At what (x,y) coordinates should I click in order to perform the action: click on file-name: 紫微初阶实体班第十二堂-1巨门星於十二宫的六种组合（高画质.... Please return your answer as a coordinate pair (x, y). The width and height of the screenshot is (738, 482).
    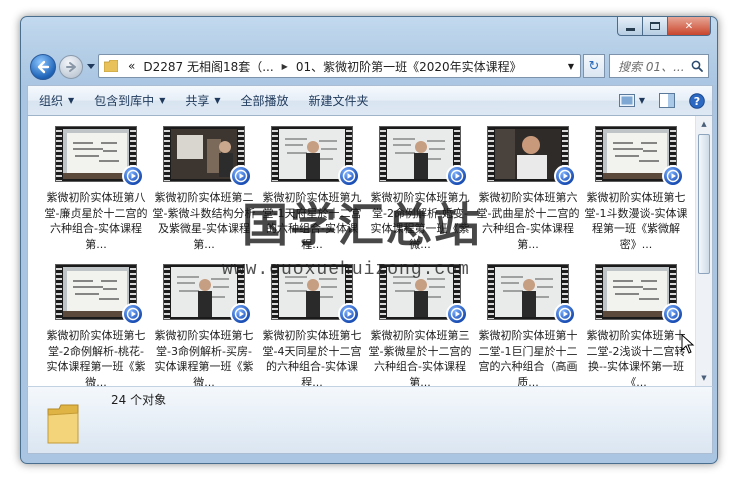
    Looking at the image, I should click on (528, 357).